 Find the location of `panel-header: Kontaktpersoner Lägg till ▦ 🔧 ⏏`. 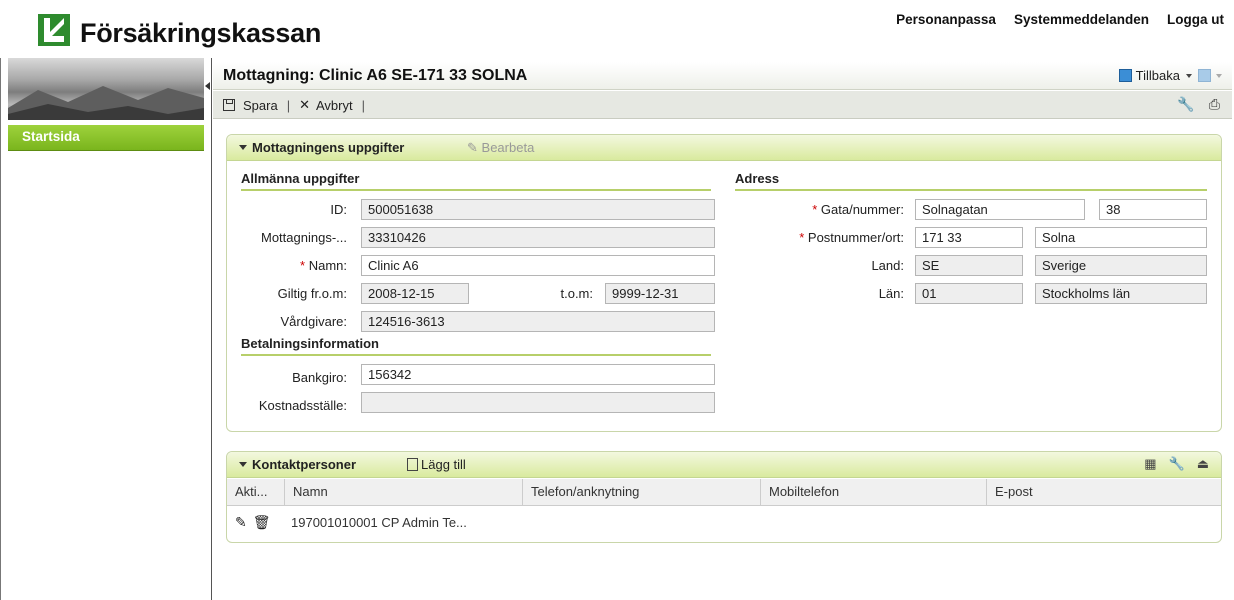

panel-header: Kontaktpersoner Lägg till ▦ 🔧 ⏏ is located at coordinates (724, 465).